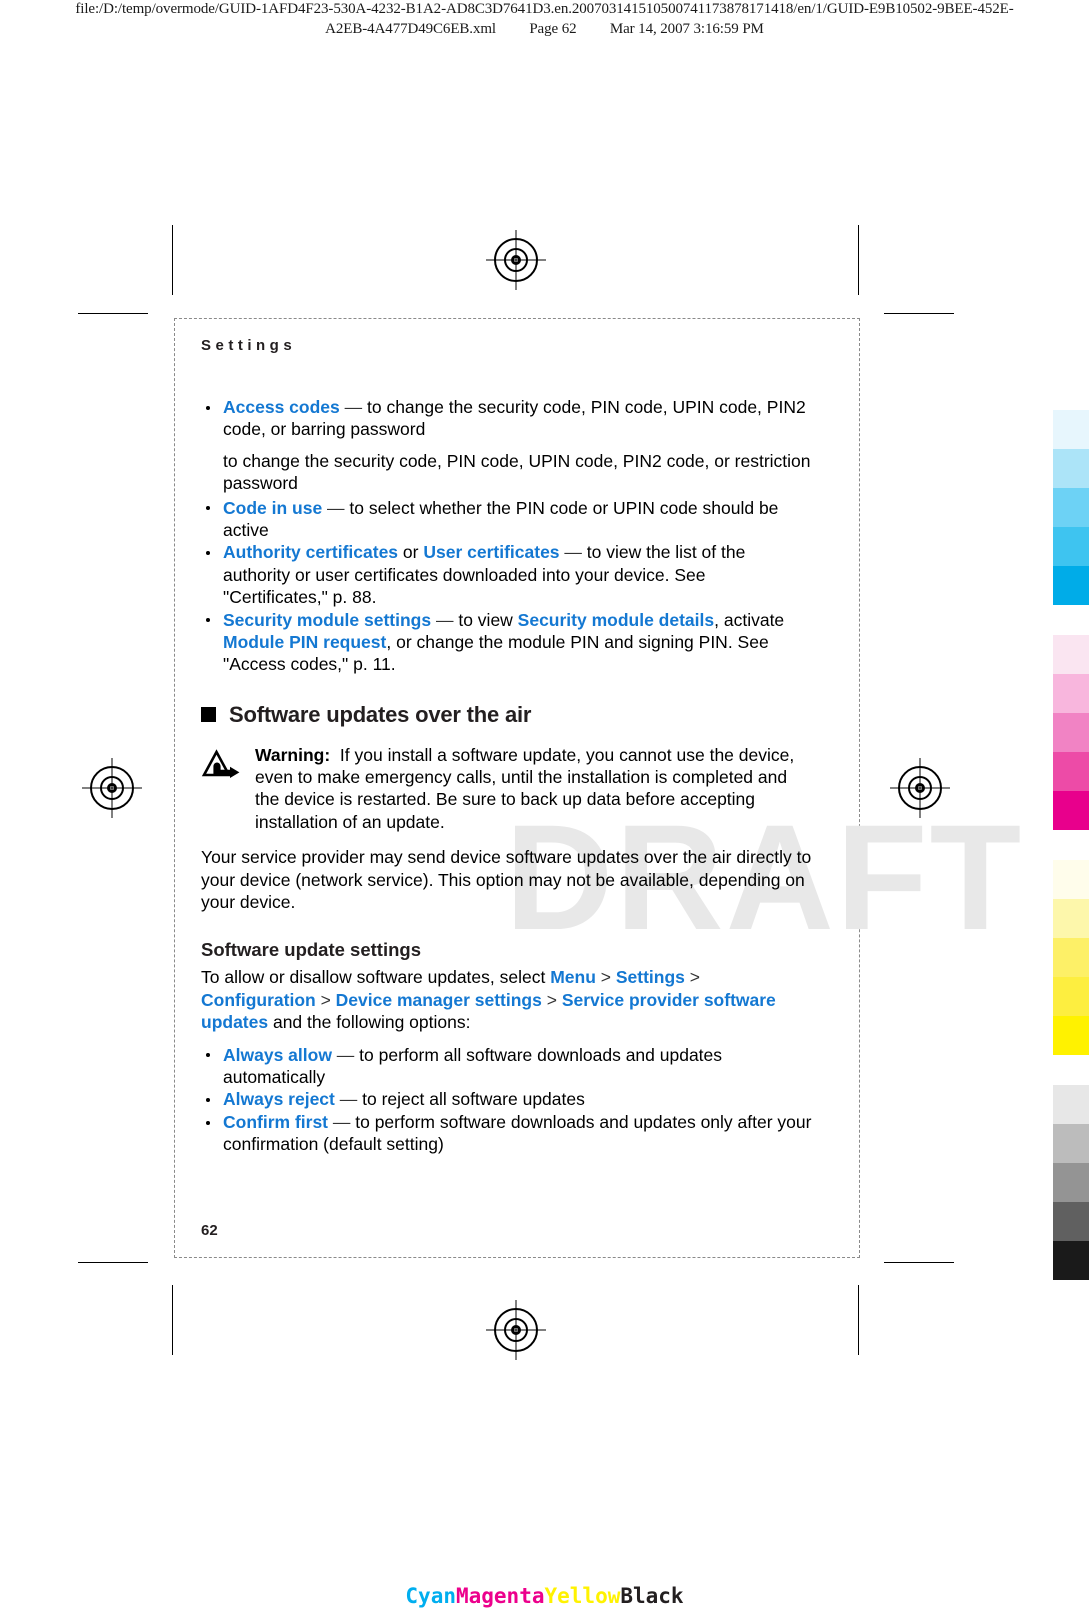  Describe the element at coordinates (616, 619) in the screenshot. I see `term-security-module-details: Security module details` at that location.